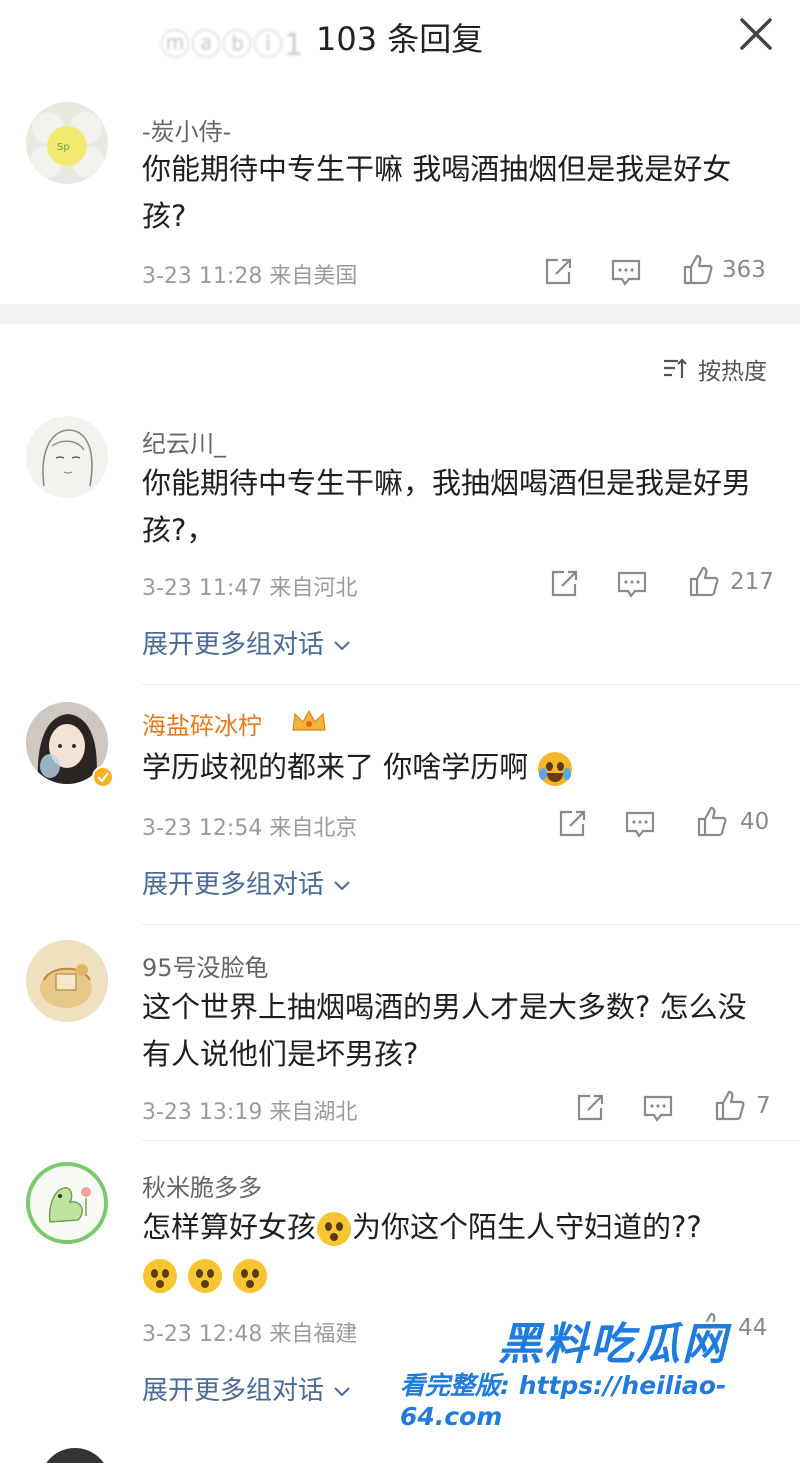 Image resolution: width=800 pixels, height=1463 pixels. I want to click on reply-text-part-2: 为你这个陌生人守妇道的??, so click(527, 1227).